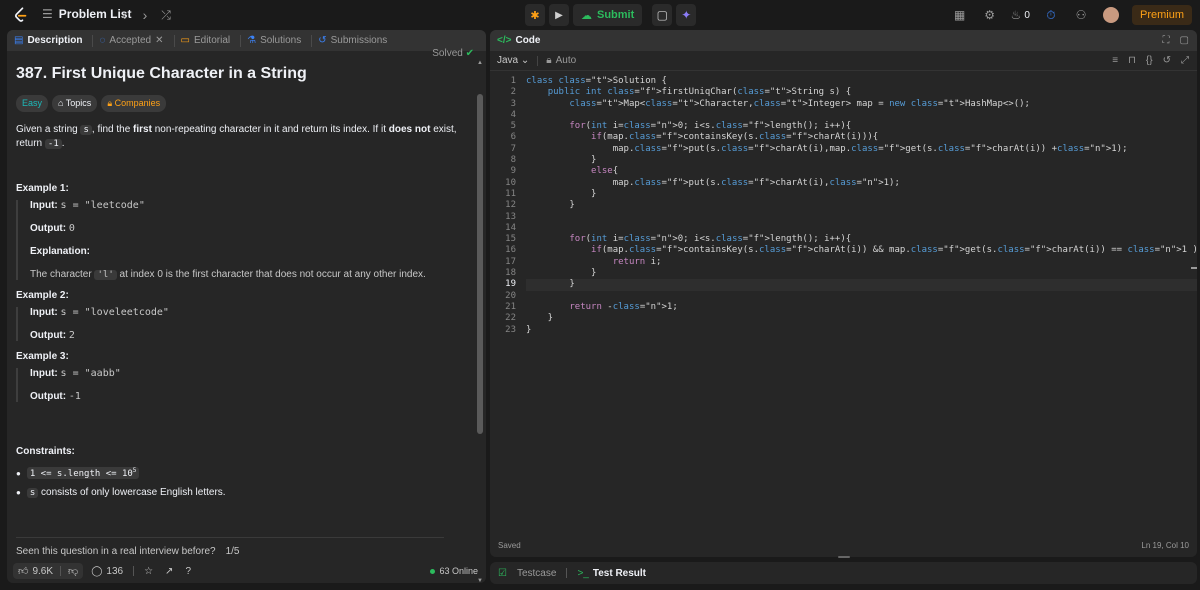  I want to click on tab-editorial-label: Editorial, so click(212, 40).